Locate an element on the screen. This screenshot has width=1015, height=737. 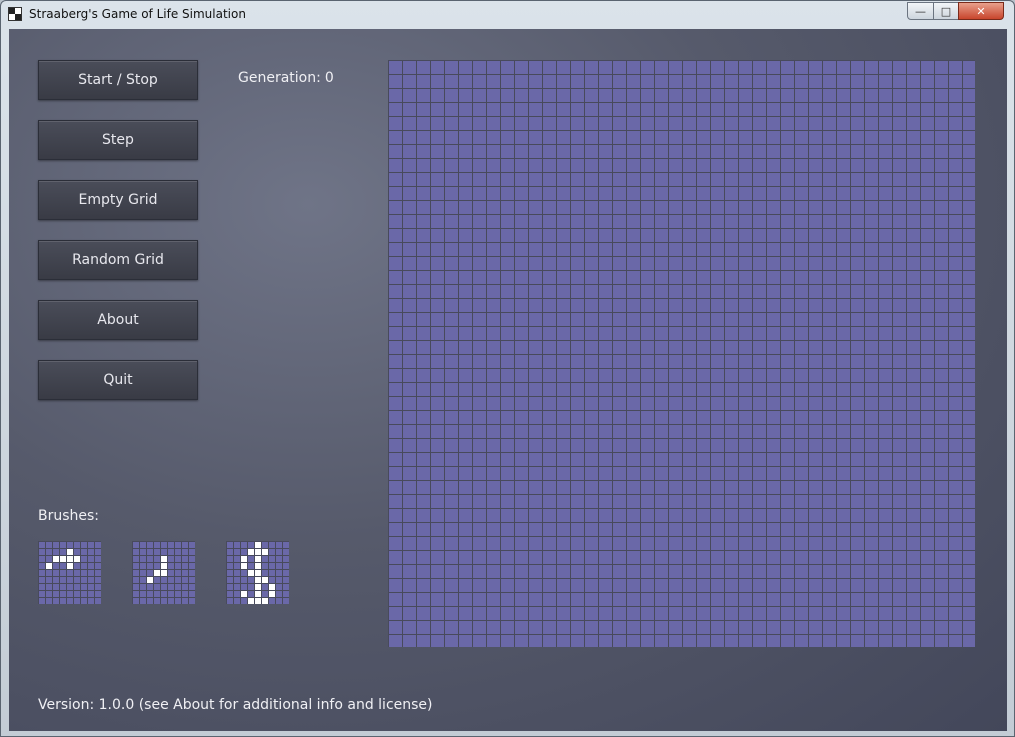
dollar-brush is located at coordinates (257, 572).